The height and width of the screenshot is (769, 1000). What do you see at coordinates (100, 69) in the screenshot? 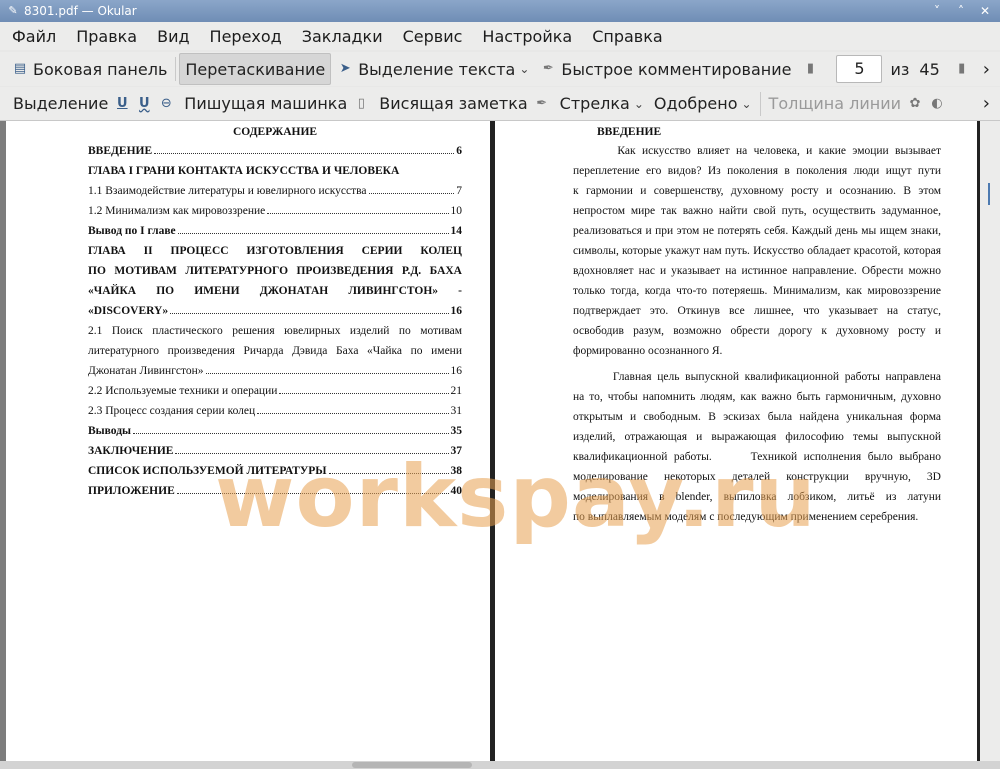
I see `sidebar-label: Боковая панель` at bounding box center [100, 69].